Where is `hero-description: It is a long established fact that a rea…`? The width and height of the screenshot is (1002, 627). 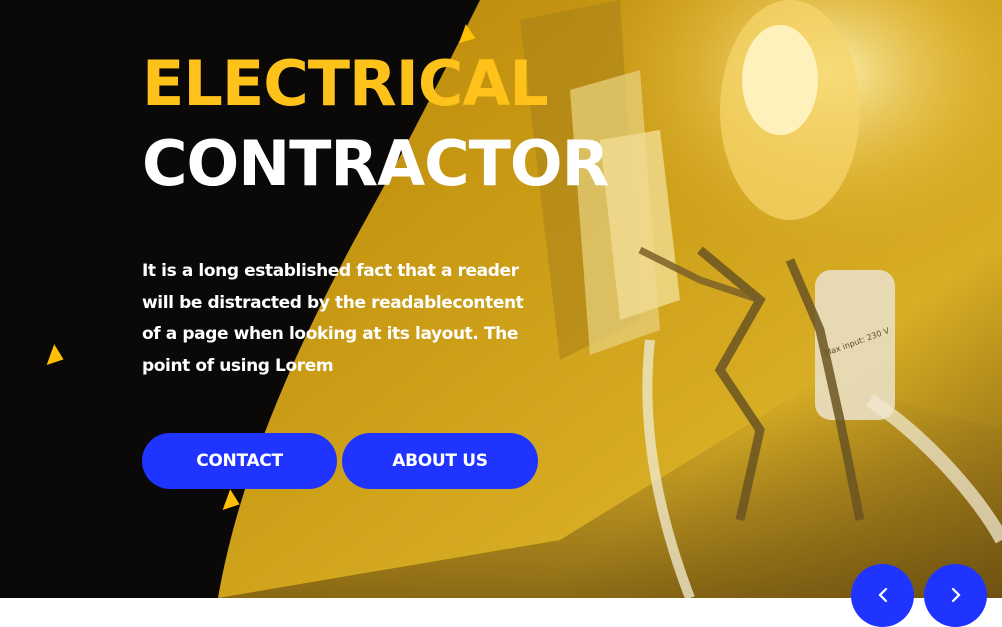
hero-description: It is a long established fact that a rea… is located at coordinates (333, 318).